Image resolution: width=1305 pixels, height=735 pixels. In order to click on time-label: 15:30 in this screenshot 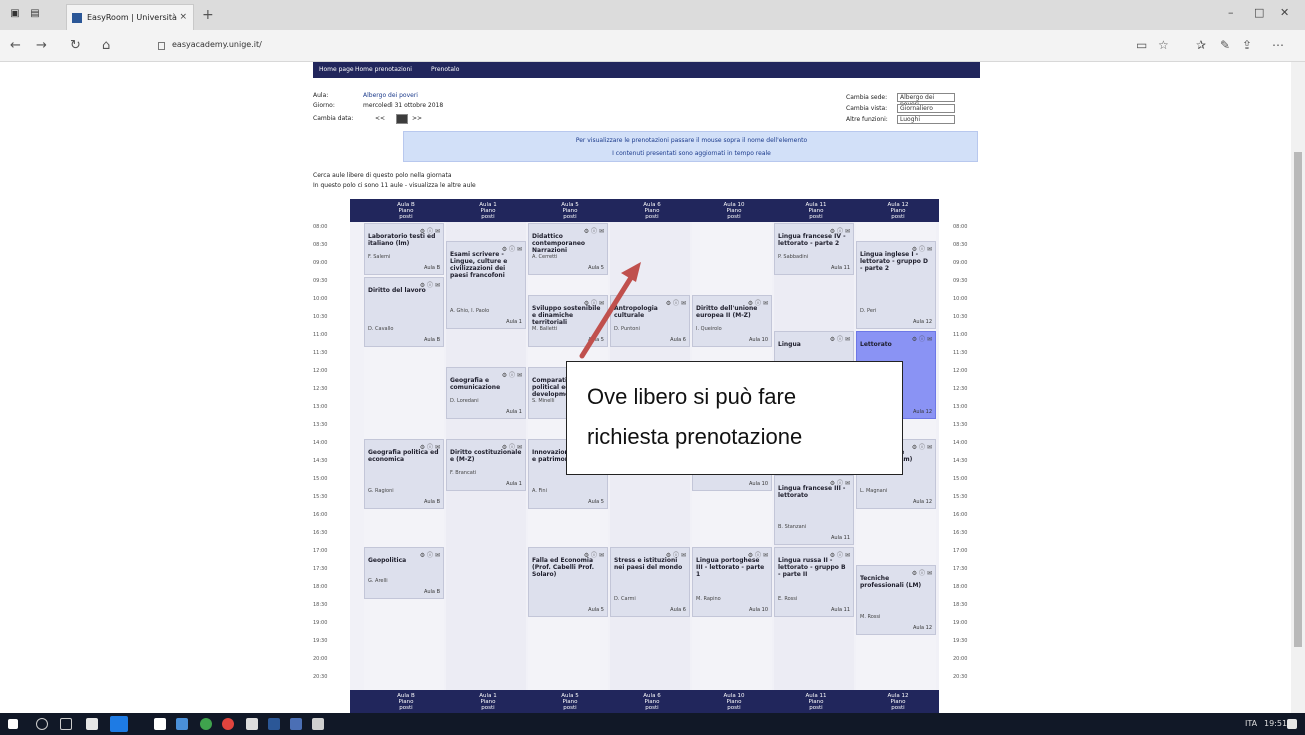, I will do `click(960, 497)`.